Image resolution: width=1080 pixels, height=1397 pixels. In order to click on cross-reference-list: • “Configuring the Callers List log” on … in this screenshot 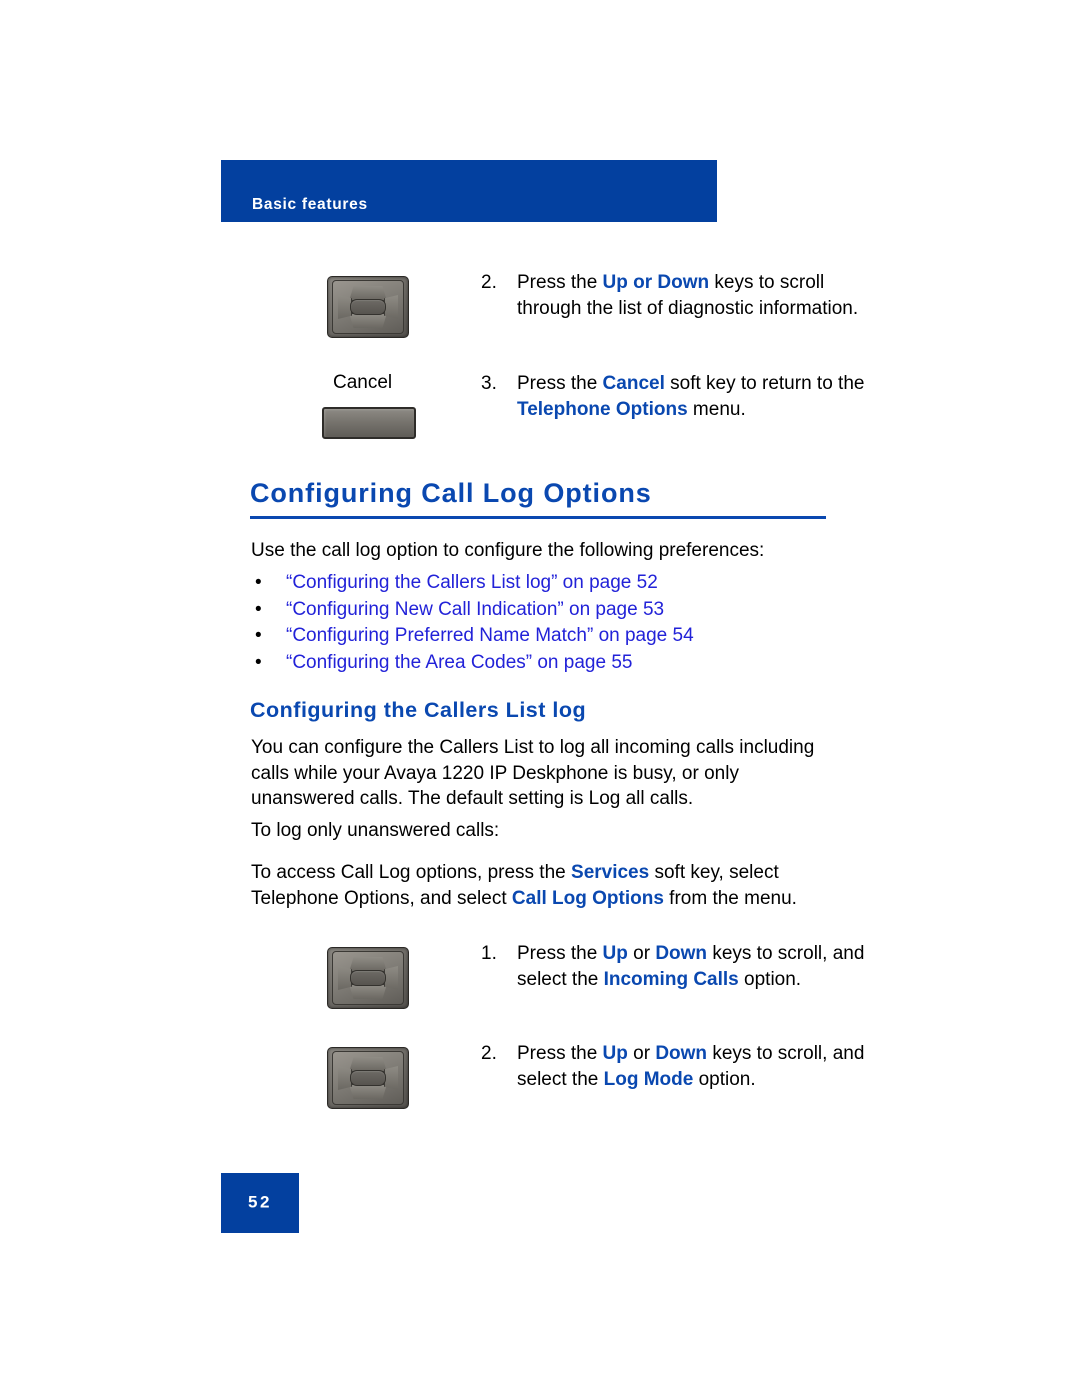, I will do `click(551, 623)`.